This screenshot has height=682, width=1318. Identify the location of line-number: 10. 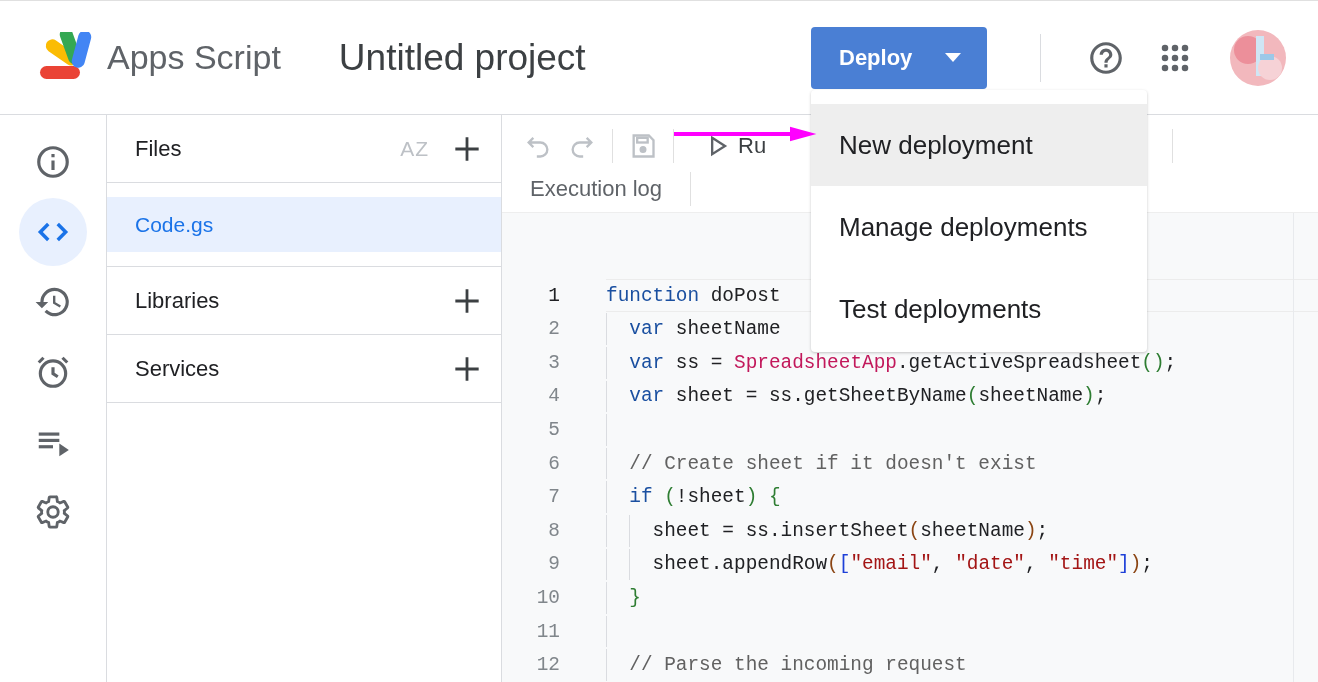
(547, 598).